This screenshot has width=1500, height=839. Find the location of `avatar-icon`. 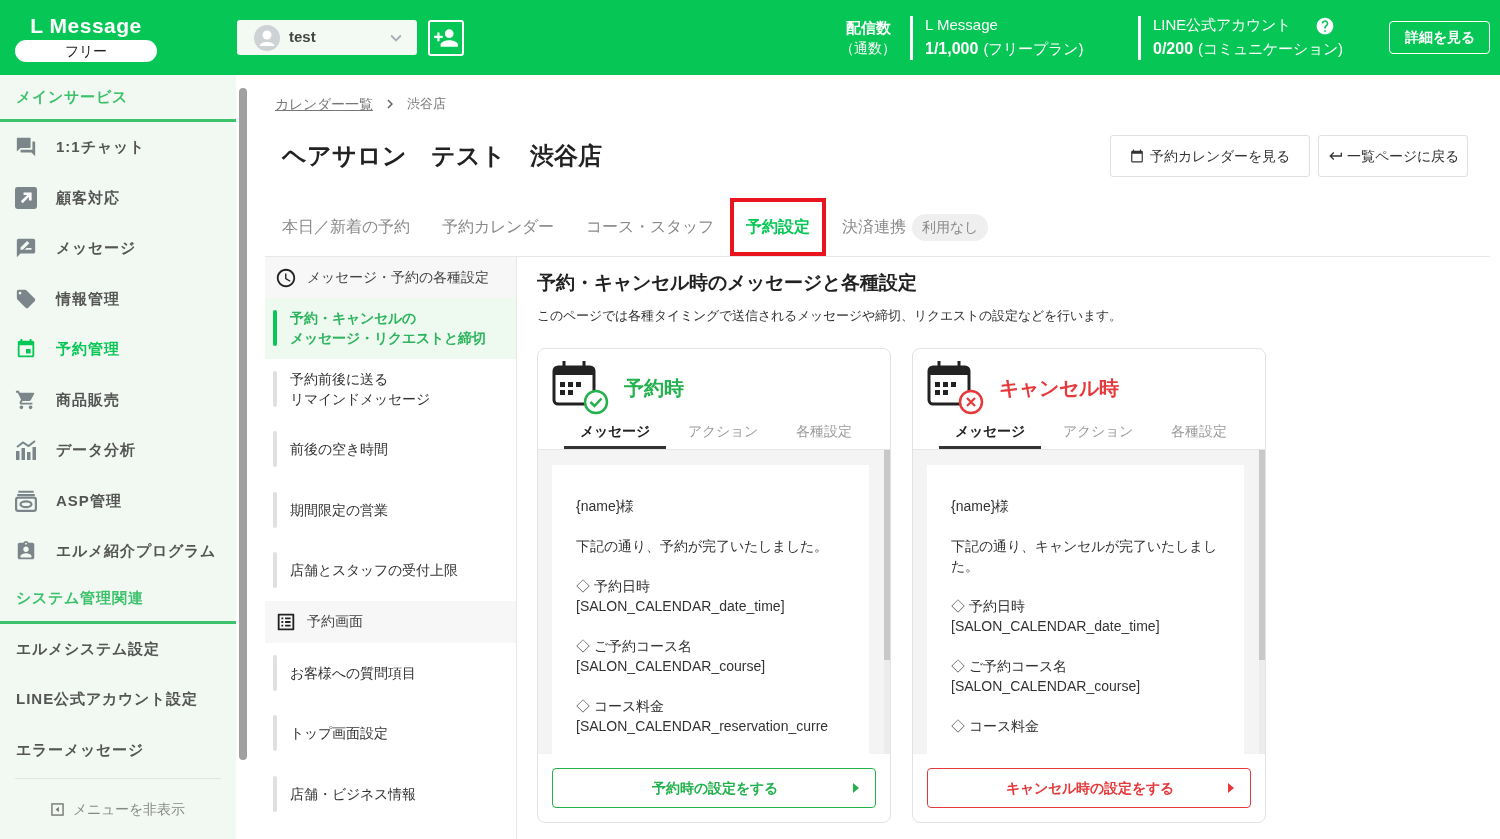

avatar-icon is located at coordinates (267, 37).